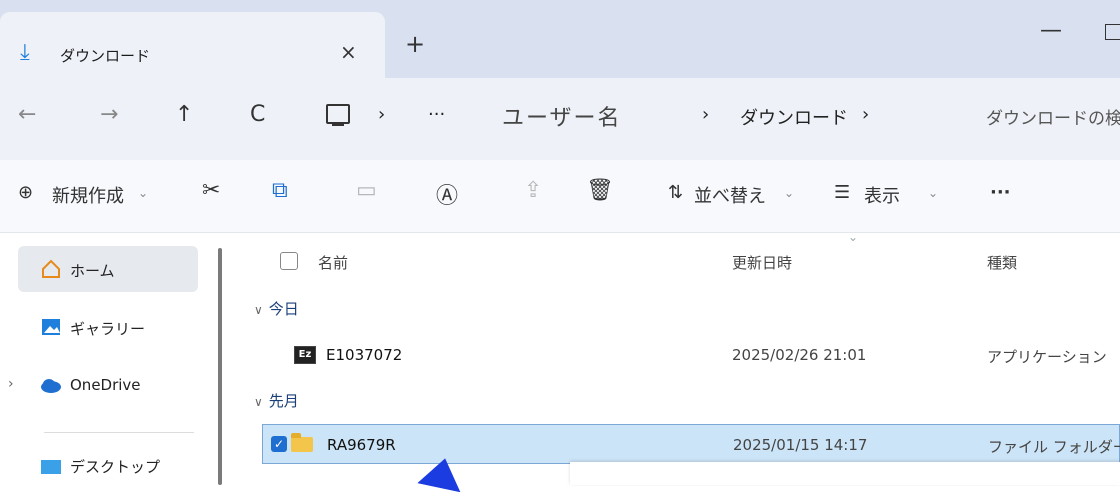 The image size is (1120, 492). Describe the element at coordinates (276, 400) in the screenshot. I see `group-header-last-month: ∨ 先月` at that location.